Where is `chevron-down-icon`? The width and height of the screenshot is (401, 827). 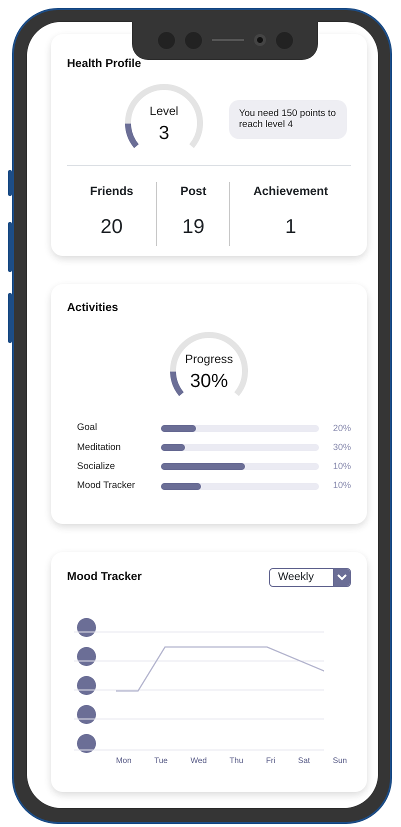 chevron-down-icon is located at coordinates (341, 577).